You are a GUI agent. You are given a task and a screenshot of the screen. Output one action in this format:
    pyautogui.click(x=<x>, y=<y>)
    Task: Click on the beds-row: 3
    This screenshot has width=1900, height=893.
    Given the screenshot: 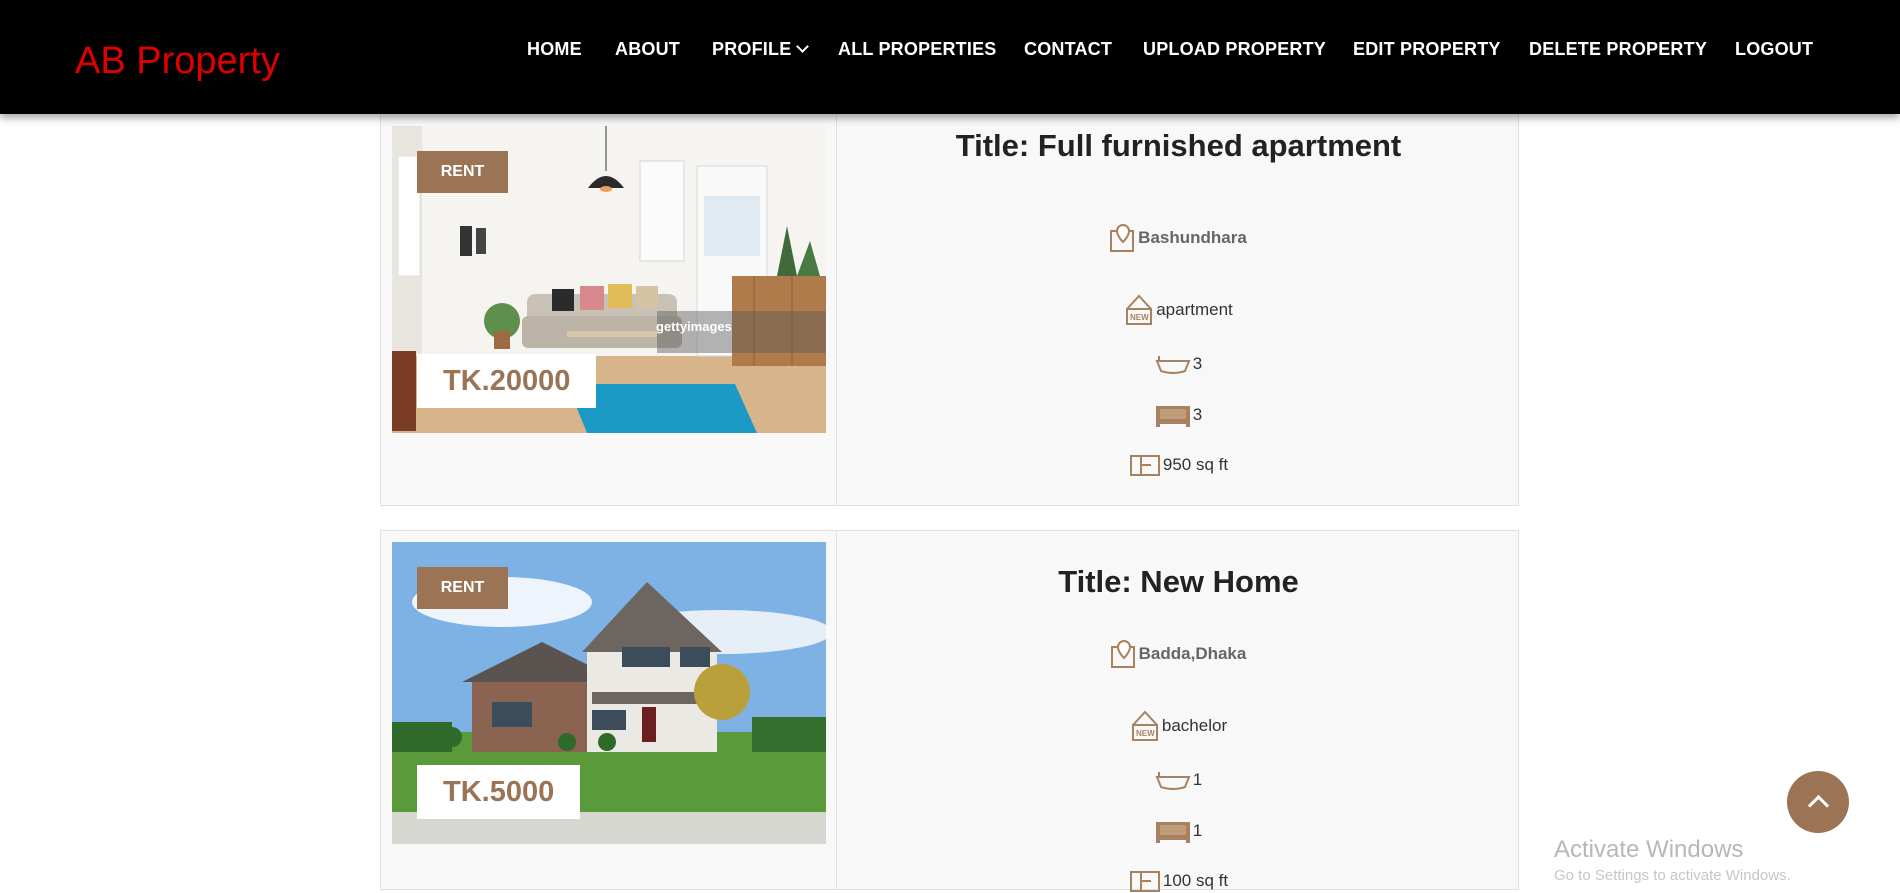 What is the action you would take?
    pyautogui.click(x=1178, y=415)
    